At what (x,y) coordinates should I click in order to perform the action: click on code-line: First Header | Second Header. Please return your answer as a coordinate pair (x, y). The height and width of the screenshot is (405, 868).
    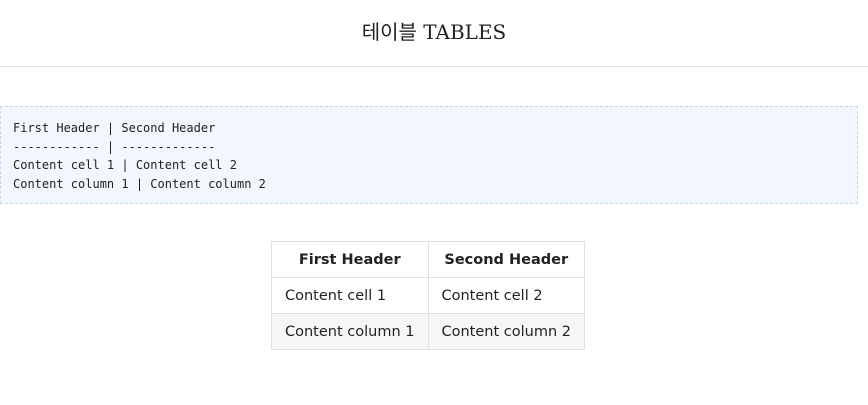
    Looking at the image, I should click on (114, 128).